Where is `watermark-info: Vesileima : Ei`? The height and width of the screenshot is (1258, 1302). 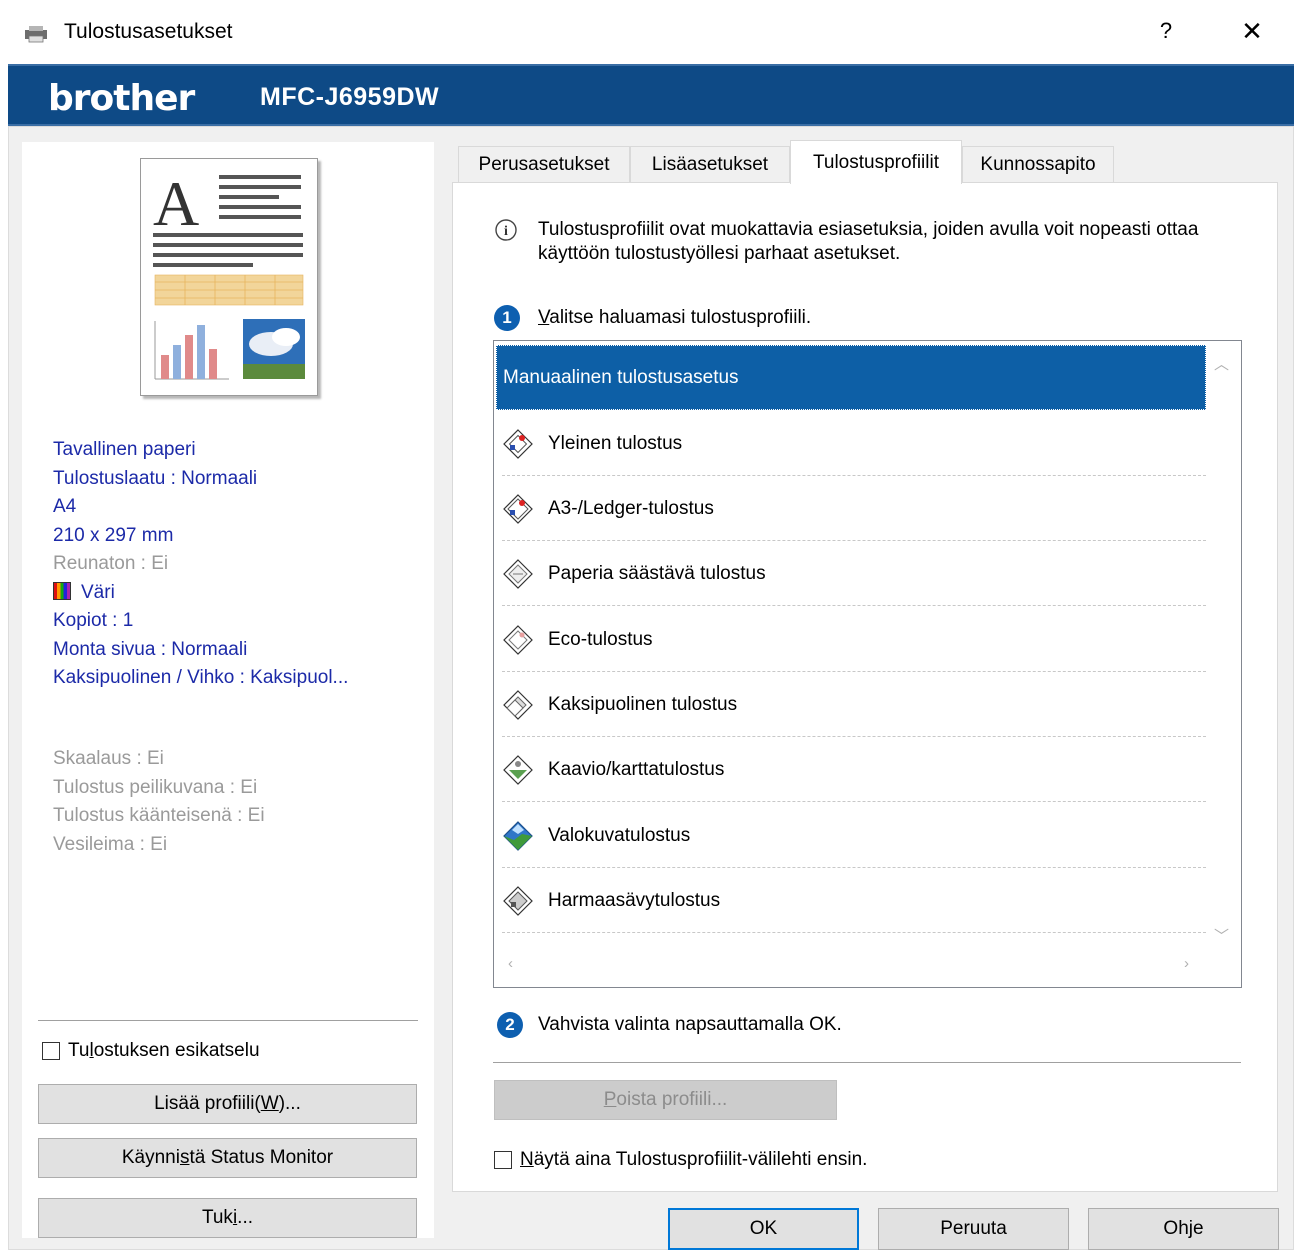 watermark-info: Vesileima : Ei is located at coordinates (110, 844).